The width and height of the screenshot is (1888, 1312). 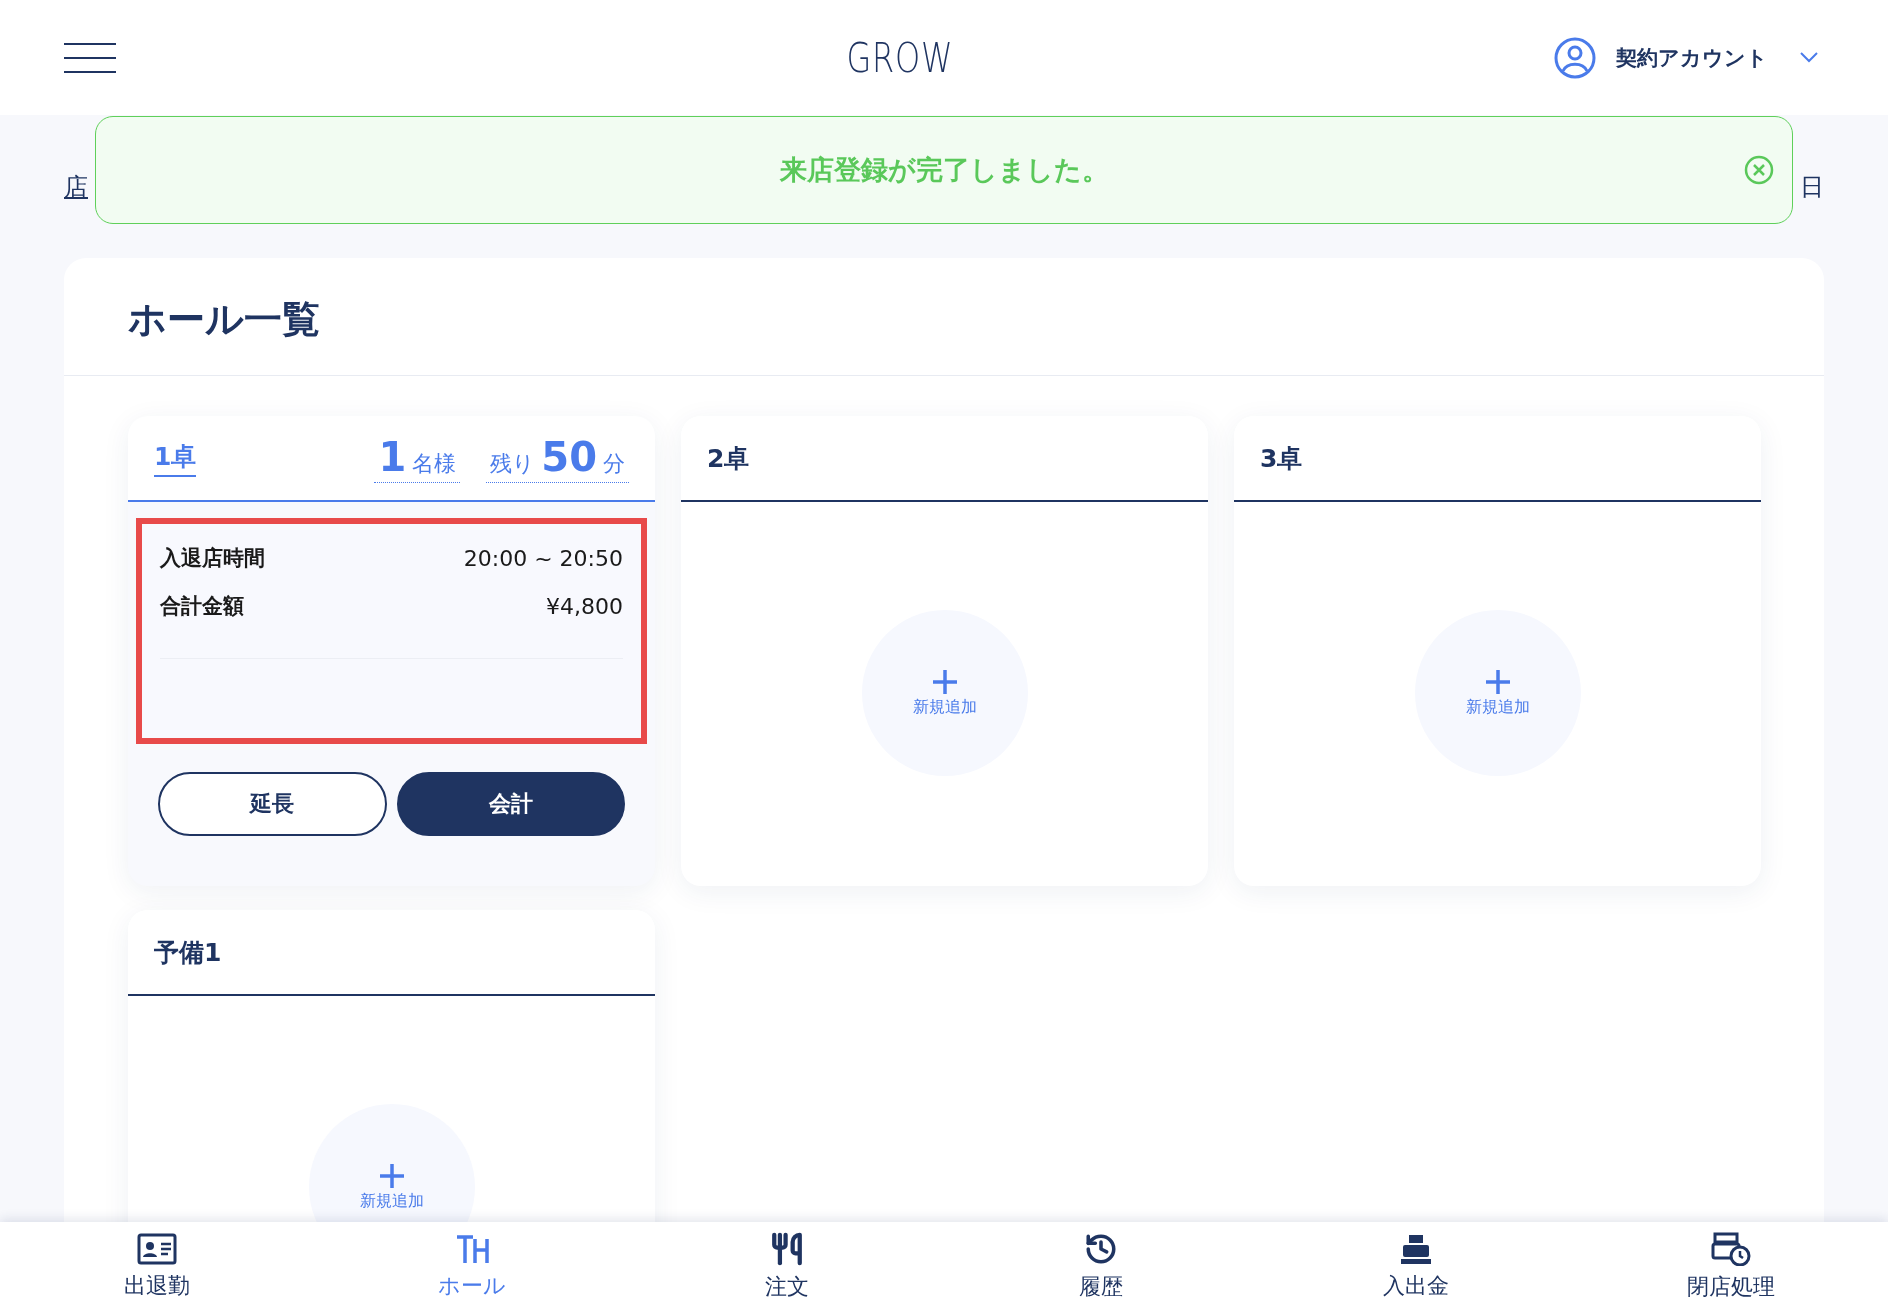 What do you see at coordinates (1730, 1267) in the screenshot?
I see `nav-tab: 閉店処理` at bounding box center [1730, 1267].